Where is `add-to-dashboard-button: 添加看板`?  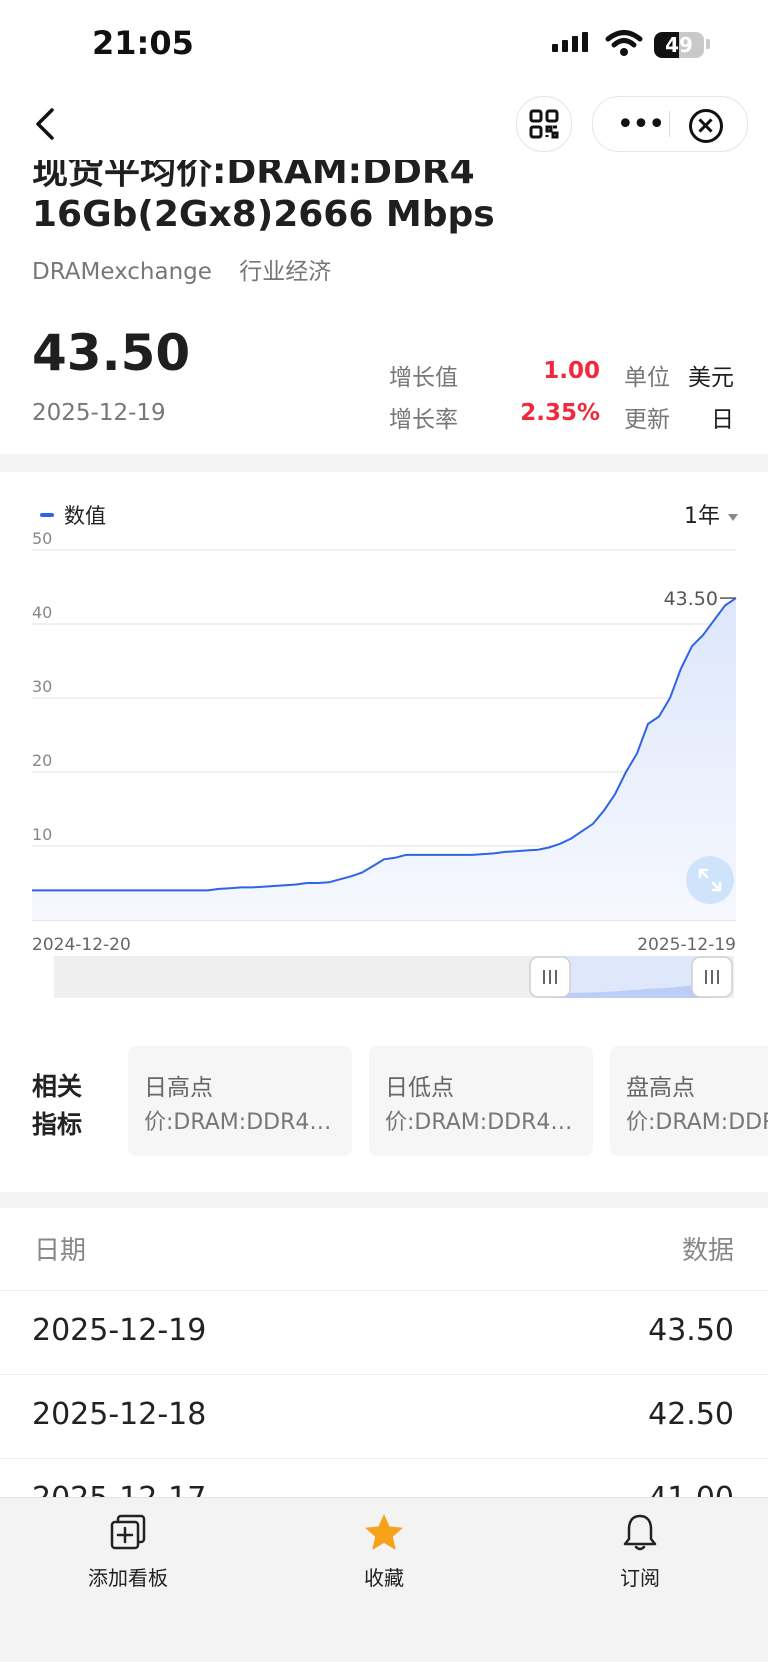 add-to-dashboard-button: 添加看板 is located at coordinates (128, 1551).